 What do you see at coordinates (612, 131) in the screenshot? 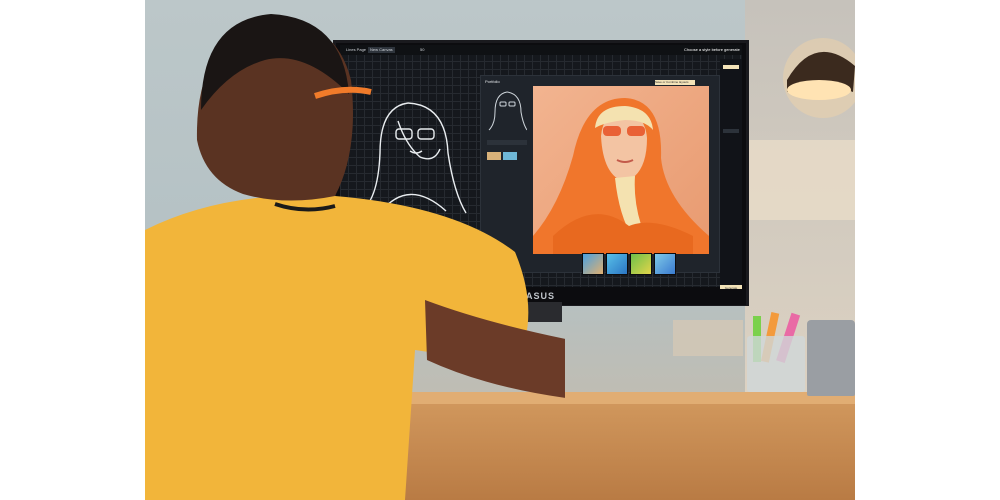
I see `sunglasses-left` at bounding box center [612, 131].